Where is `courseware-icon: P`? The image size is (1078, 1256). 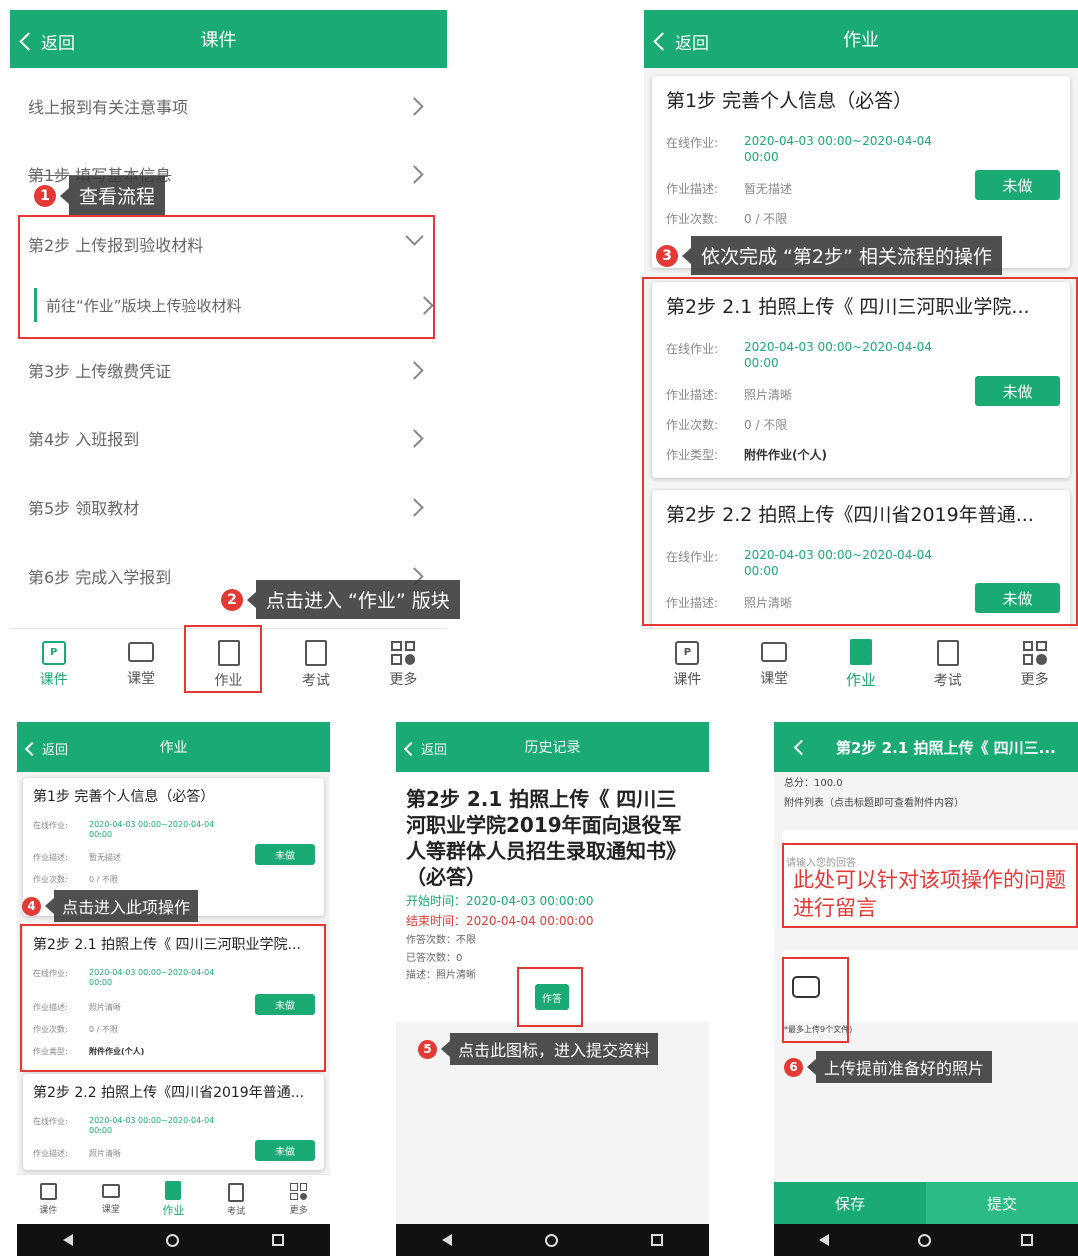
courseware-icon: P is located at coordinates (687, 652).